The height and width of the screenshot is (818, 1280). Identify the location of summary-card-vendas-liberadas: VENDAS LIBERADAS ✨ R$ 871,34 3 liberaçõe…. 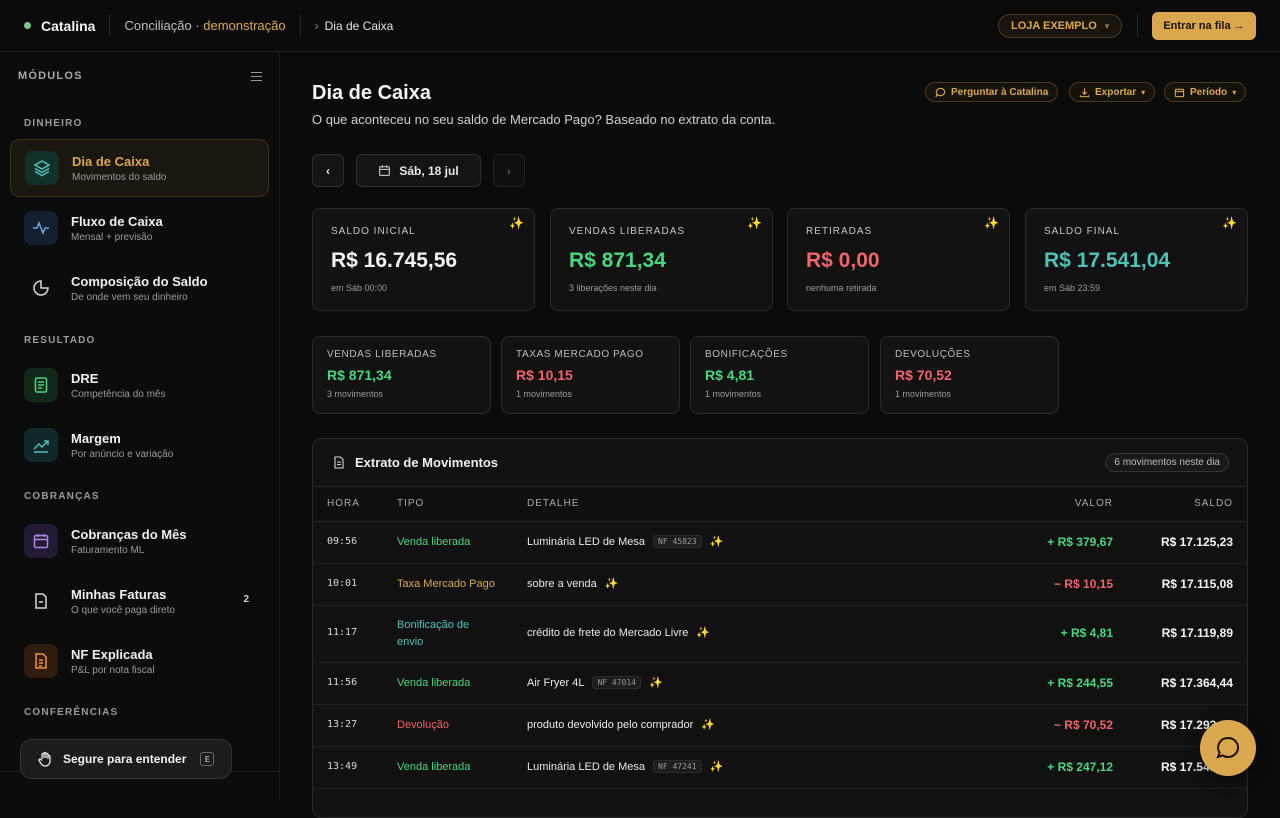
(661, 259).